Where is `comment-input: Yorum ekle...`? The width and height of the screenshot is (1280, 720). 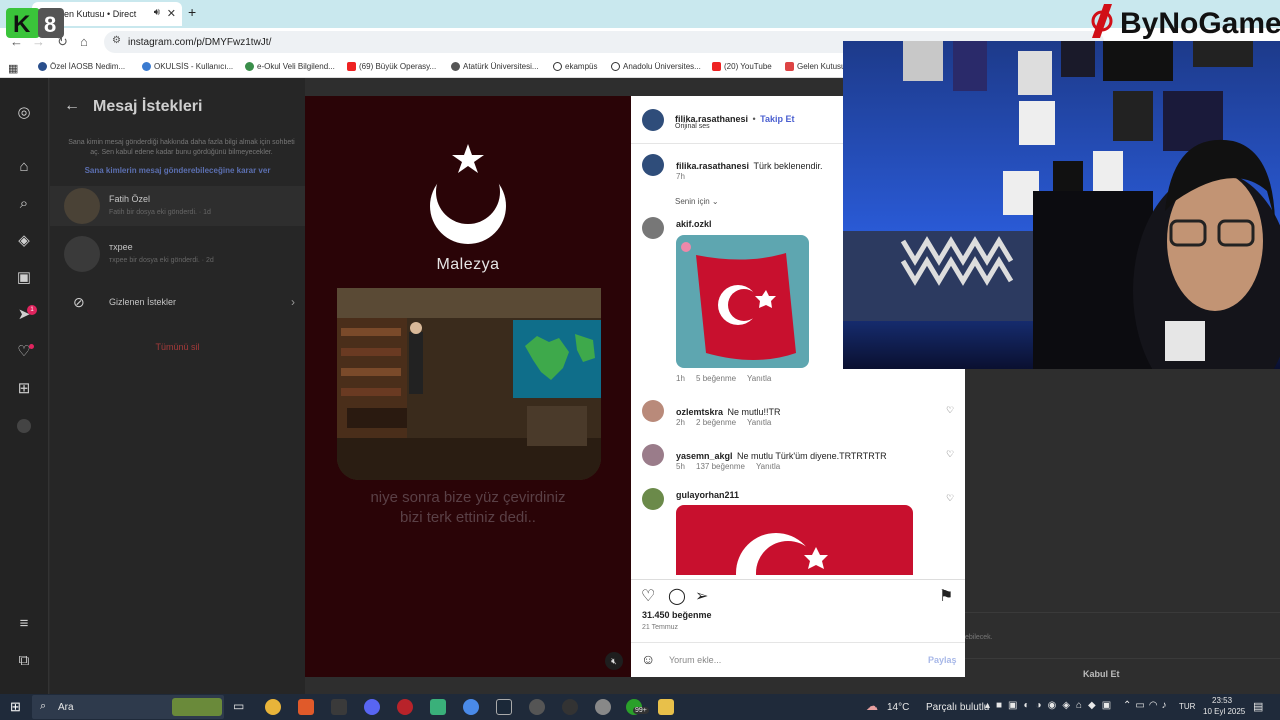
comment-input: Yorum ekle... is located at coordinates (695, 660).